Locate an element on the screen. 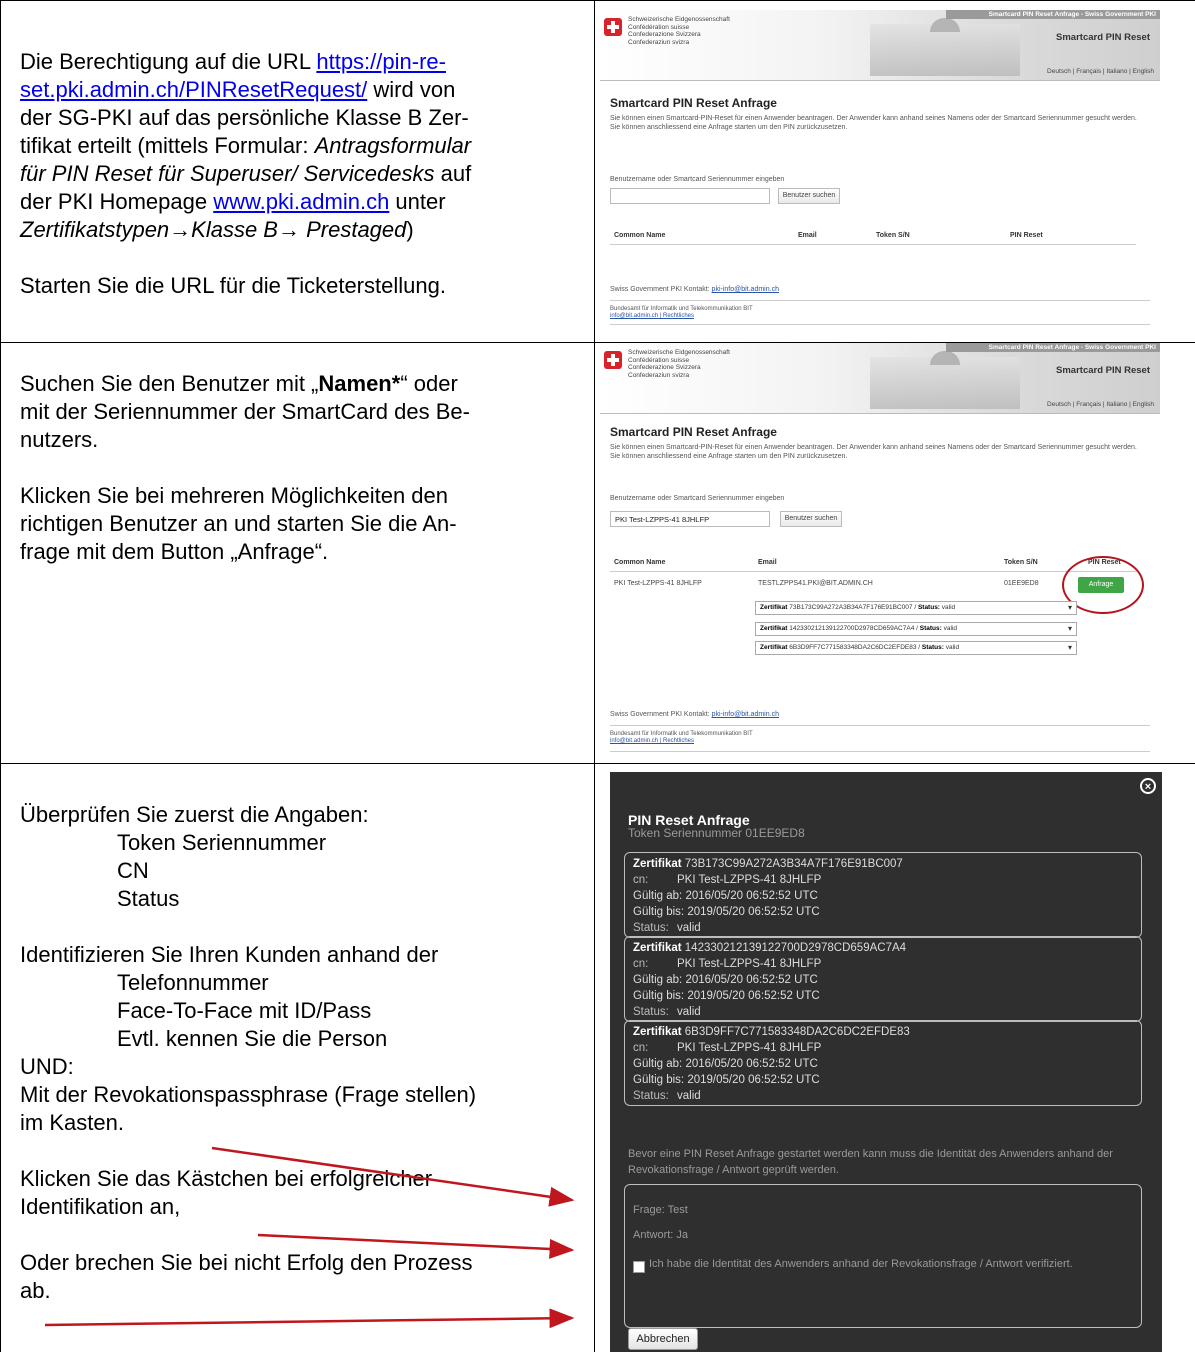 The height and width of the screenshot is (1352, 1195). annotation-arrows is located at coordinates (309, 1237).